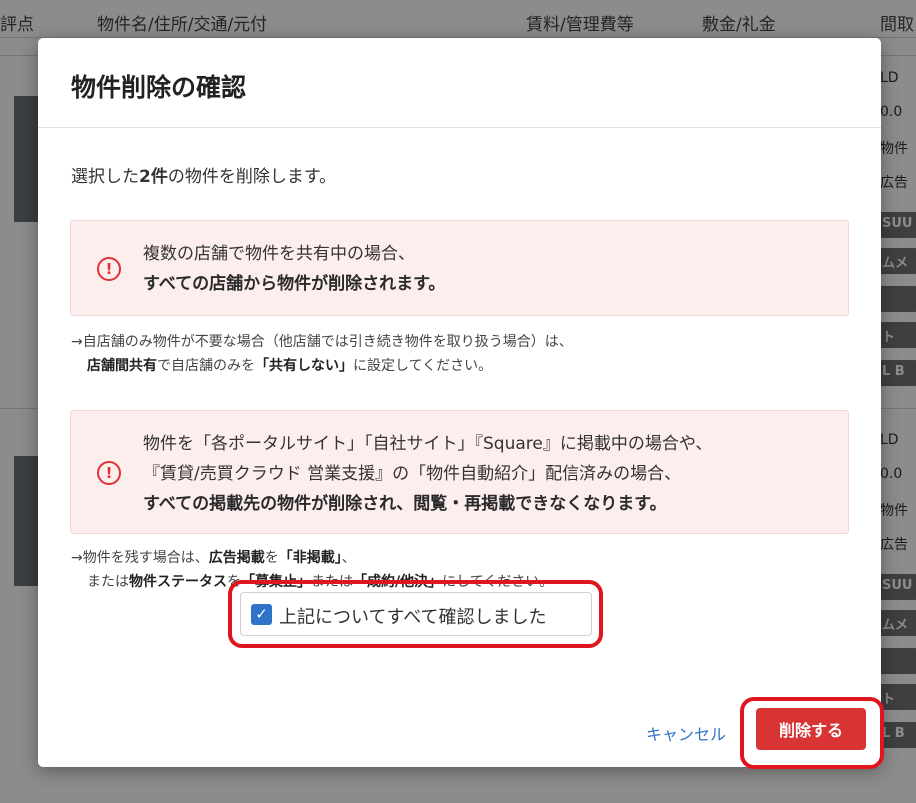 This screenshot has width=916, height=803. Describe the element at coordinates (428, 444) in the screenshot. I see `warning-line: 物件を「各ポータルサイト」「自社サイト」『Square』に掲載中の場合や、` at that location.